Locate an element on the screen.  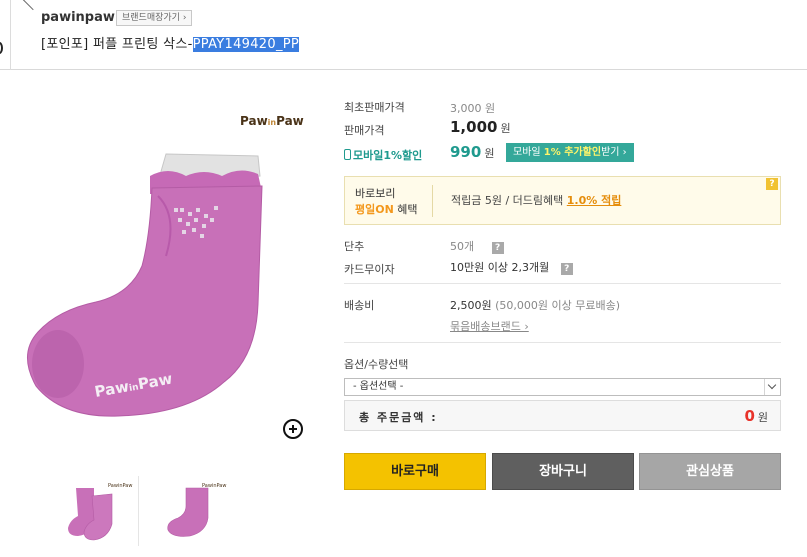
mobile-discount-label: 모바일1%할인 is located at coordinates (383, 155).